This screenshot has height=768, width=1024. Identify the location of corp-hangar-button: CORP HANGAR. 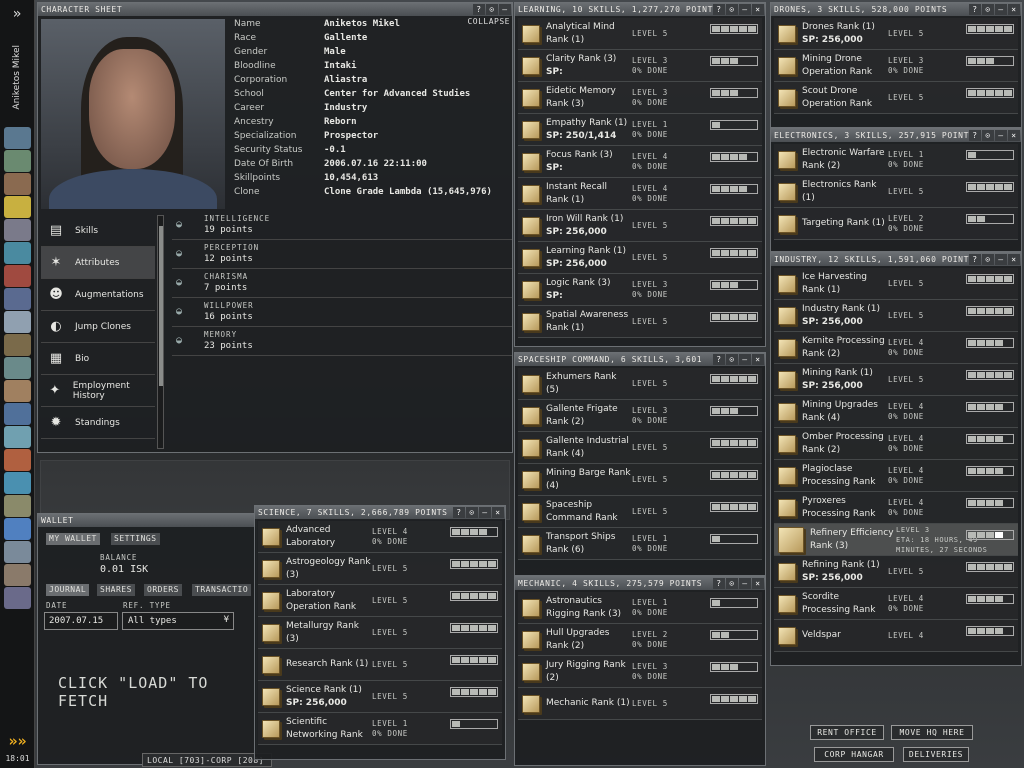
(854, 754).